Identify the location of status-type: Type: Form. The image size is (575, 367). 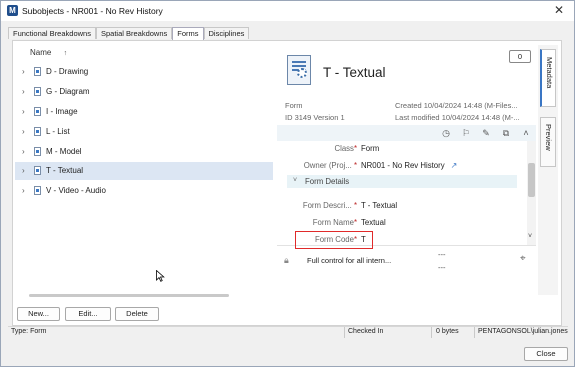
(29, 331).